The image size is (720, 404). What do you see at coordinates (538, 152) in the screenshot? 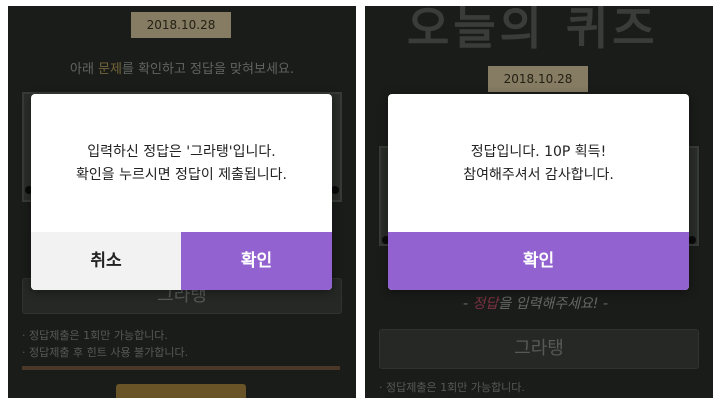
I see `dialog-message-line-1: 정답입니다. 10P 획득!` at bounding box center [538, 152].